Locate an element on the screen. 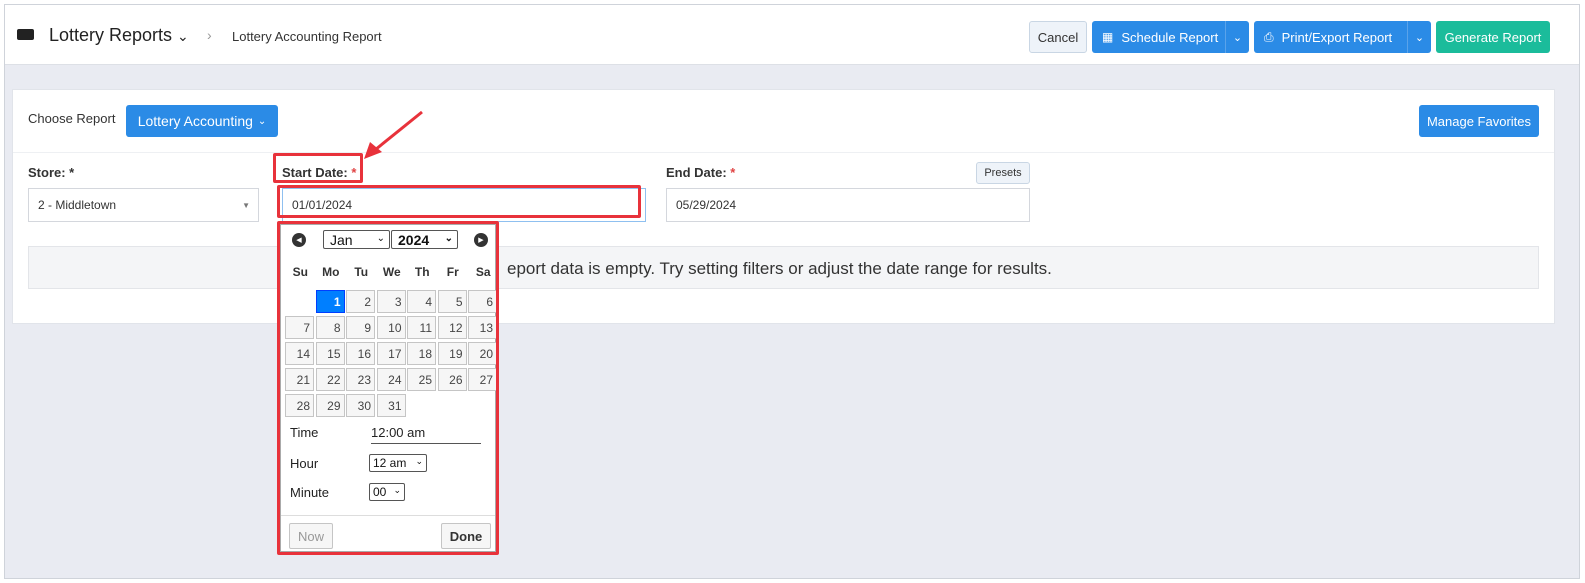  calendar-day: 23 is located at coordinates (360, 379).